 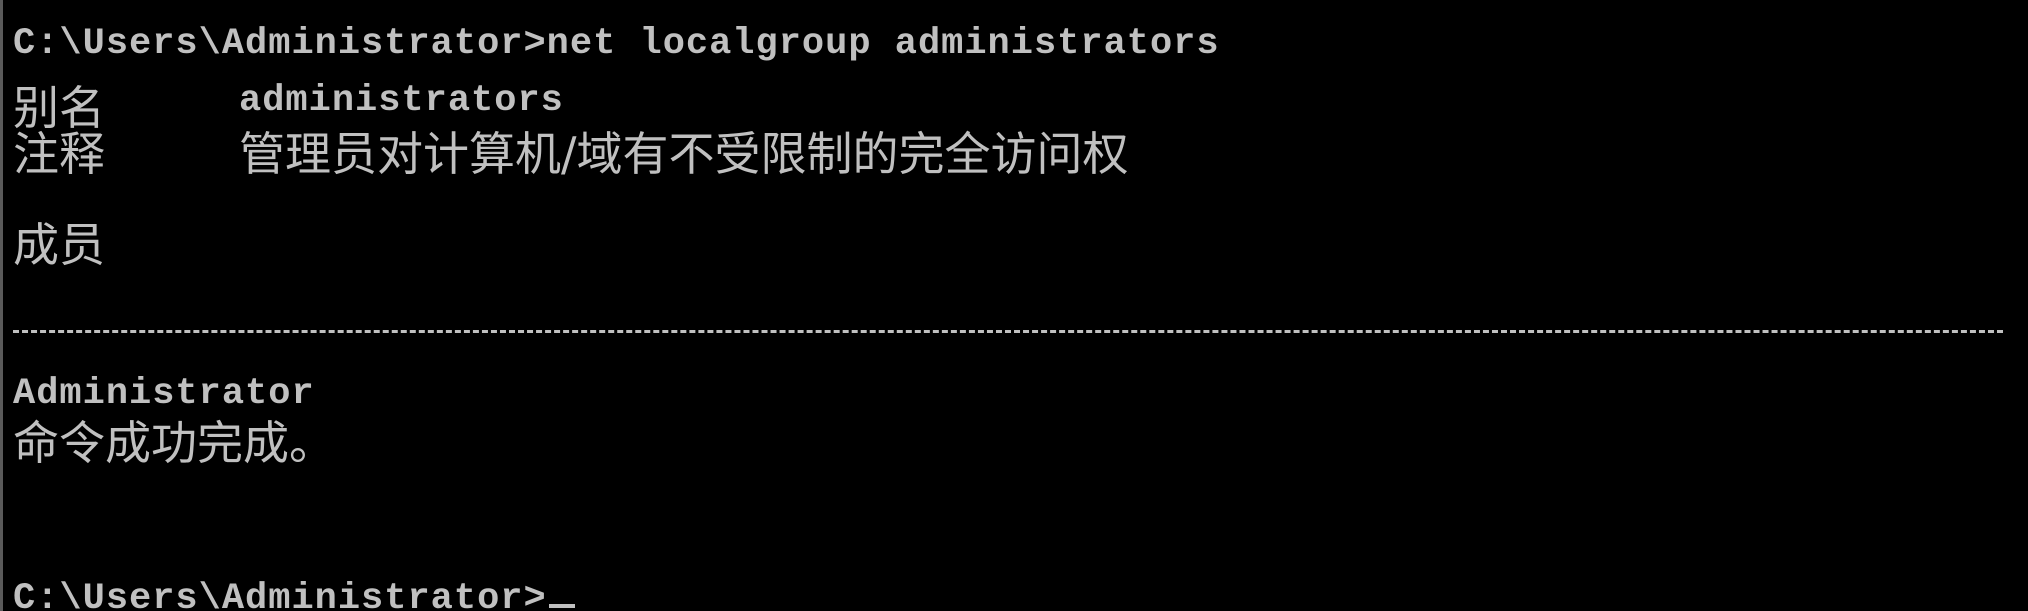 What do you see at coordinates (174, 443) in the screenshot?
I see `success-message: 命令成功完成。` at bounding box center [174, 443].